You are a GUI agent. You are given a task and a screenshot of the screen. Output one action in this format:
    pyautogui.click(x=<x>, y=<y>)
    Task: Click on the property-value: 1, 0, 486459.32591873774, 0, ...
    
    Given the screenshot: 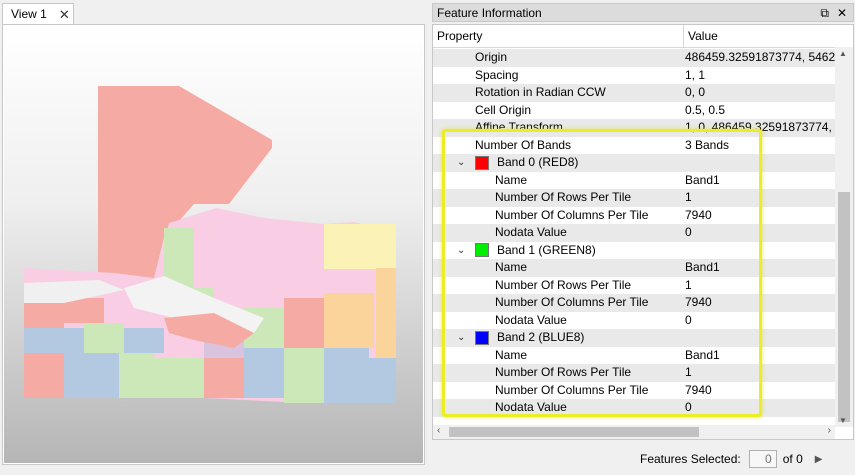 What is the action you would take?
    pyautogui.click(x=760, y=127)
    